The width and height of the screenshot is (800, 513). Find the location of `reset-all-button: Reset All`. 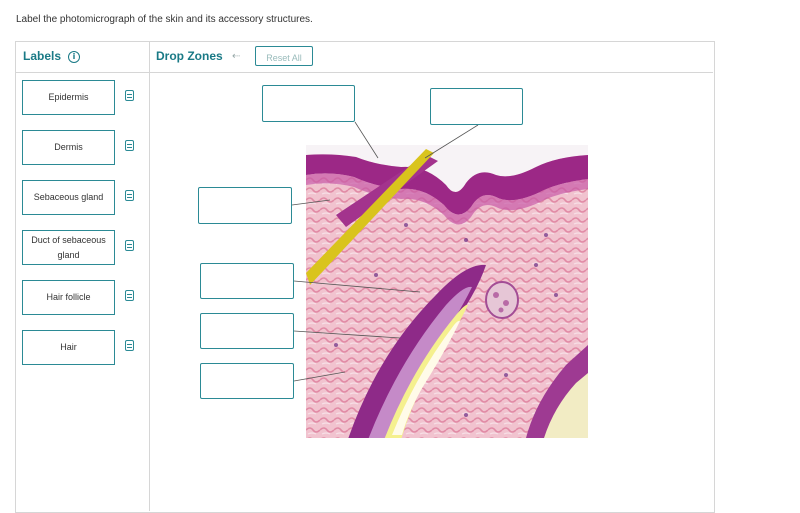

reset-all-button: Reset All is located at coordinates (284, 56).